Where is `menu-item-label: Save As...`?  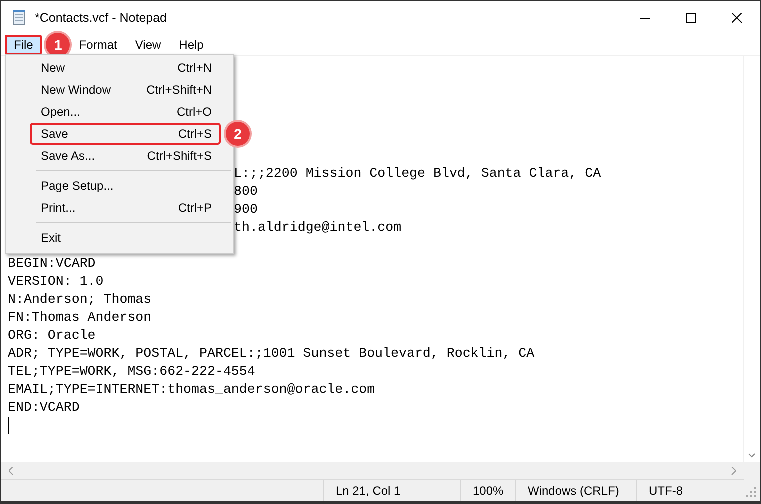
menu-item-label: Save As... is located at coordinates (68, 156).